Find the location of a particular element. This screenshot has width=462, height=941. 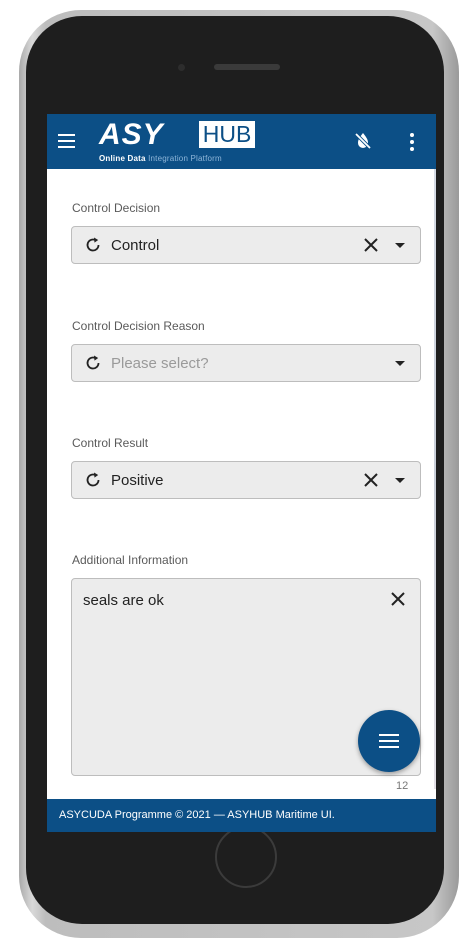

additional-information-label: Additional Information is located at coordinates (130, 560).